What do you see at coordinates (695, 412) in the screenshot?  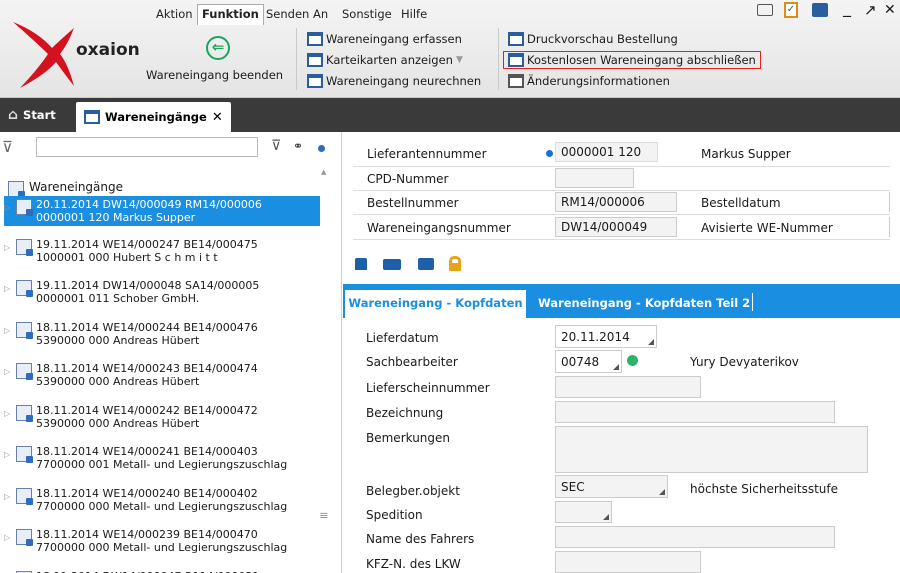 I see `description-field` at bounding box center [695, 412].